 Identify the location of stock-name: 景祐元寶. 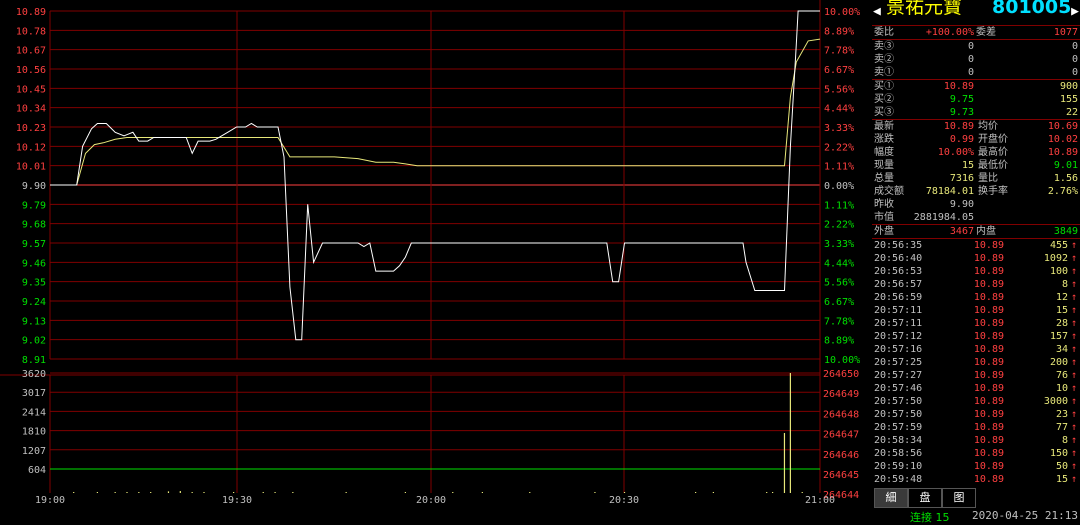
(924, 9).